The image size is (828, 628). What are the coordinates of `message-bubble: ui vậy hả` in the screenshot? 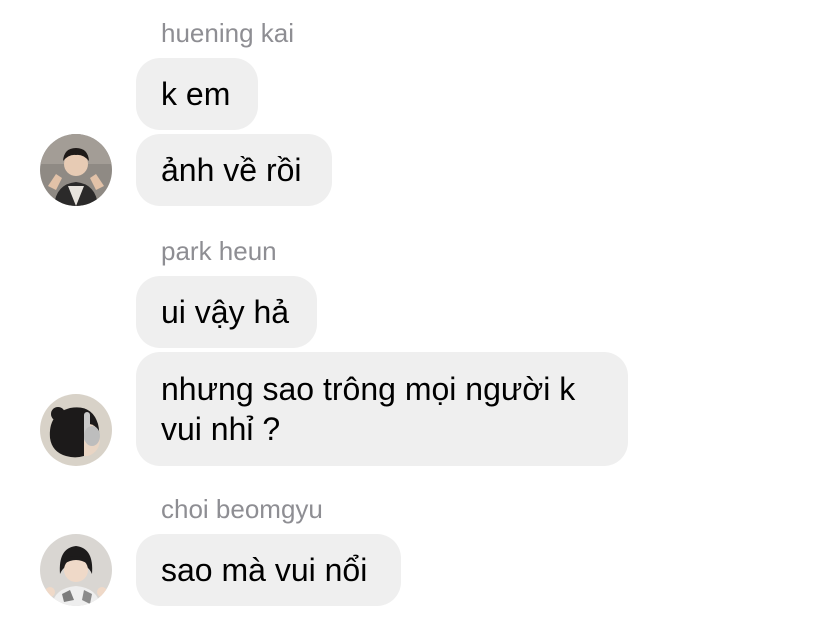 It's located at (226, 312).